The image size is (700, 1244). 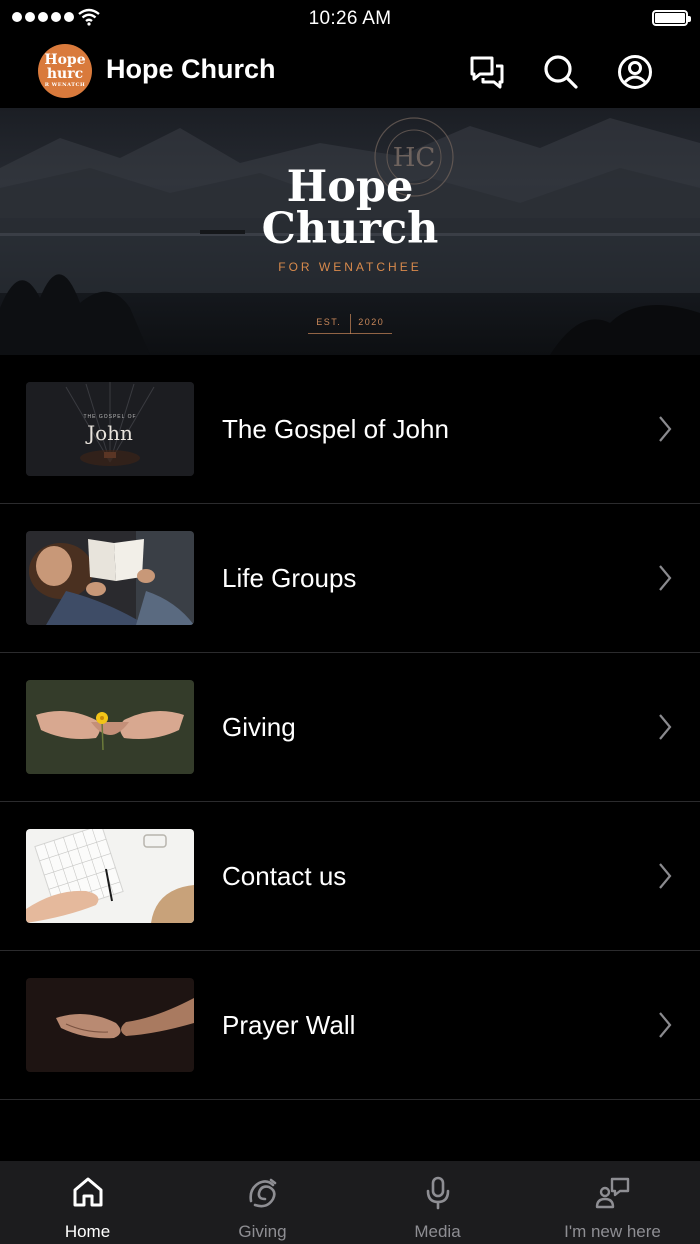 I want to click on tab-label: Giving, so click(x=262, y=1231).